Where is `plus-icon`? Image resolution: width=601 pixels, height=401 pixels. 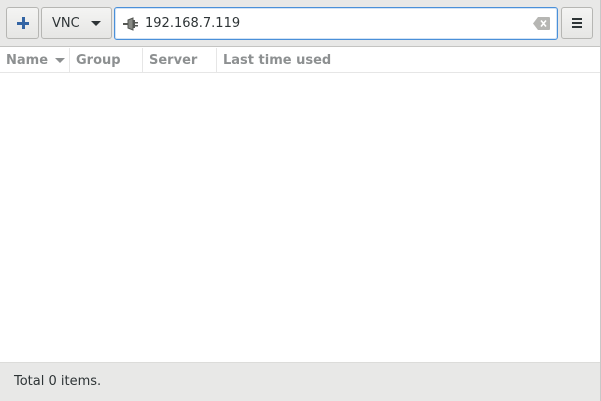 plus-icon is located at coordinates (22, 23).